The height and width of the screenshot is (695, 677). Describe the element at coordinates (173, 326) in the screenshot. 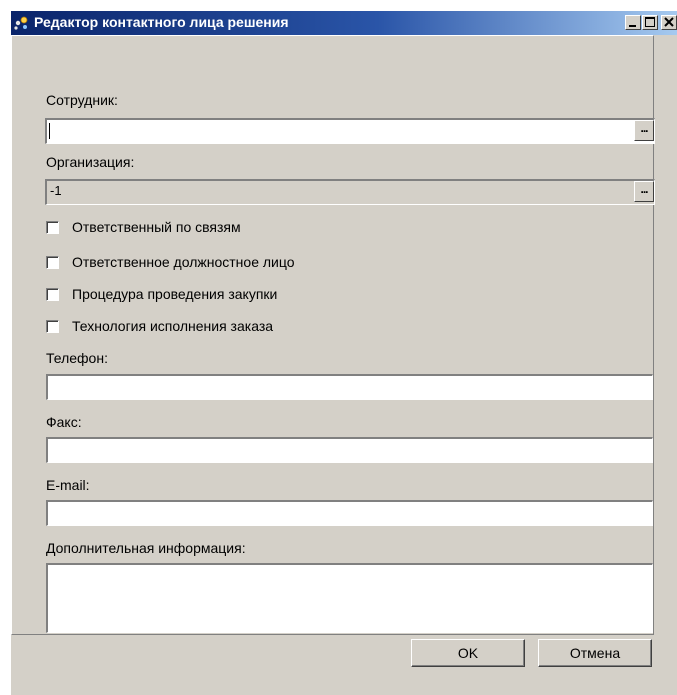

I see `checkbox-label: Технология исполнения заказа` at that location.